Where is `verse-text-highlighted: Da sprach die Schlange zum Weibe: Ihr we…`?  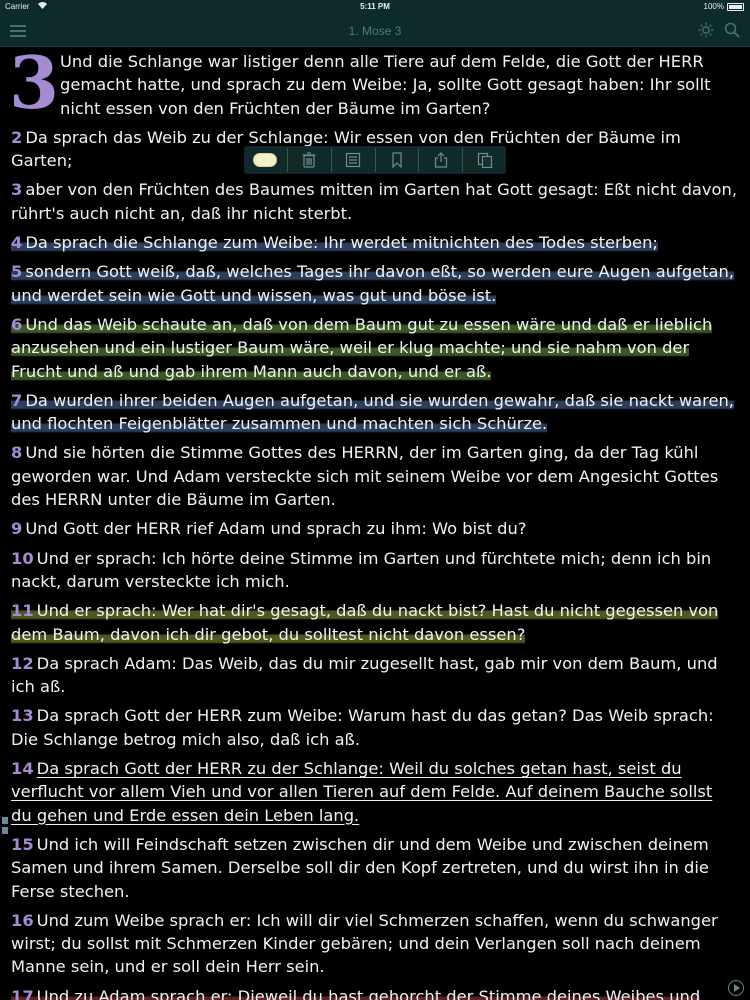
verse-text-highlighted: Da sprach die Schlange zum Weibe: Ihr we… is located at coordinates (341, 243).